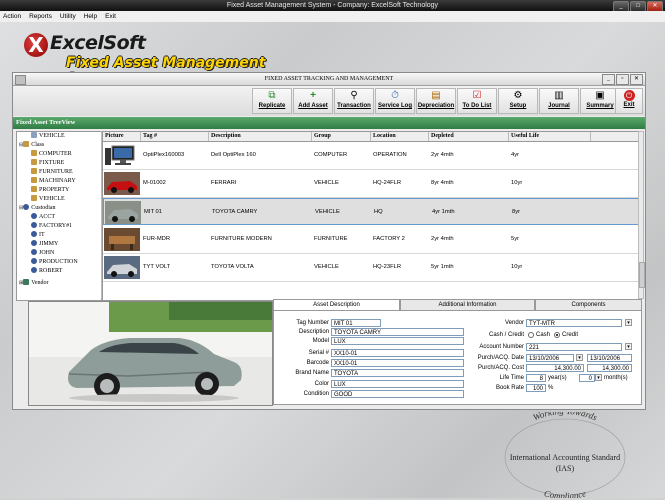 The width and height of the screenshot is (665, 500). What do you see at coordinates (260, 136) in the screenshot?
I see `col-description: Description` at bounding box center [260, 136].